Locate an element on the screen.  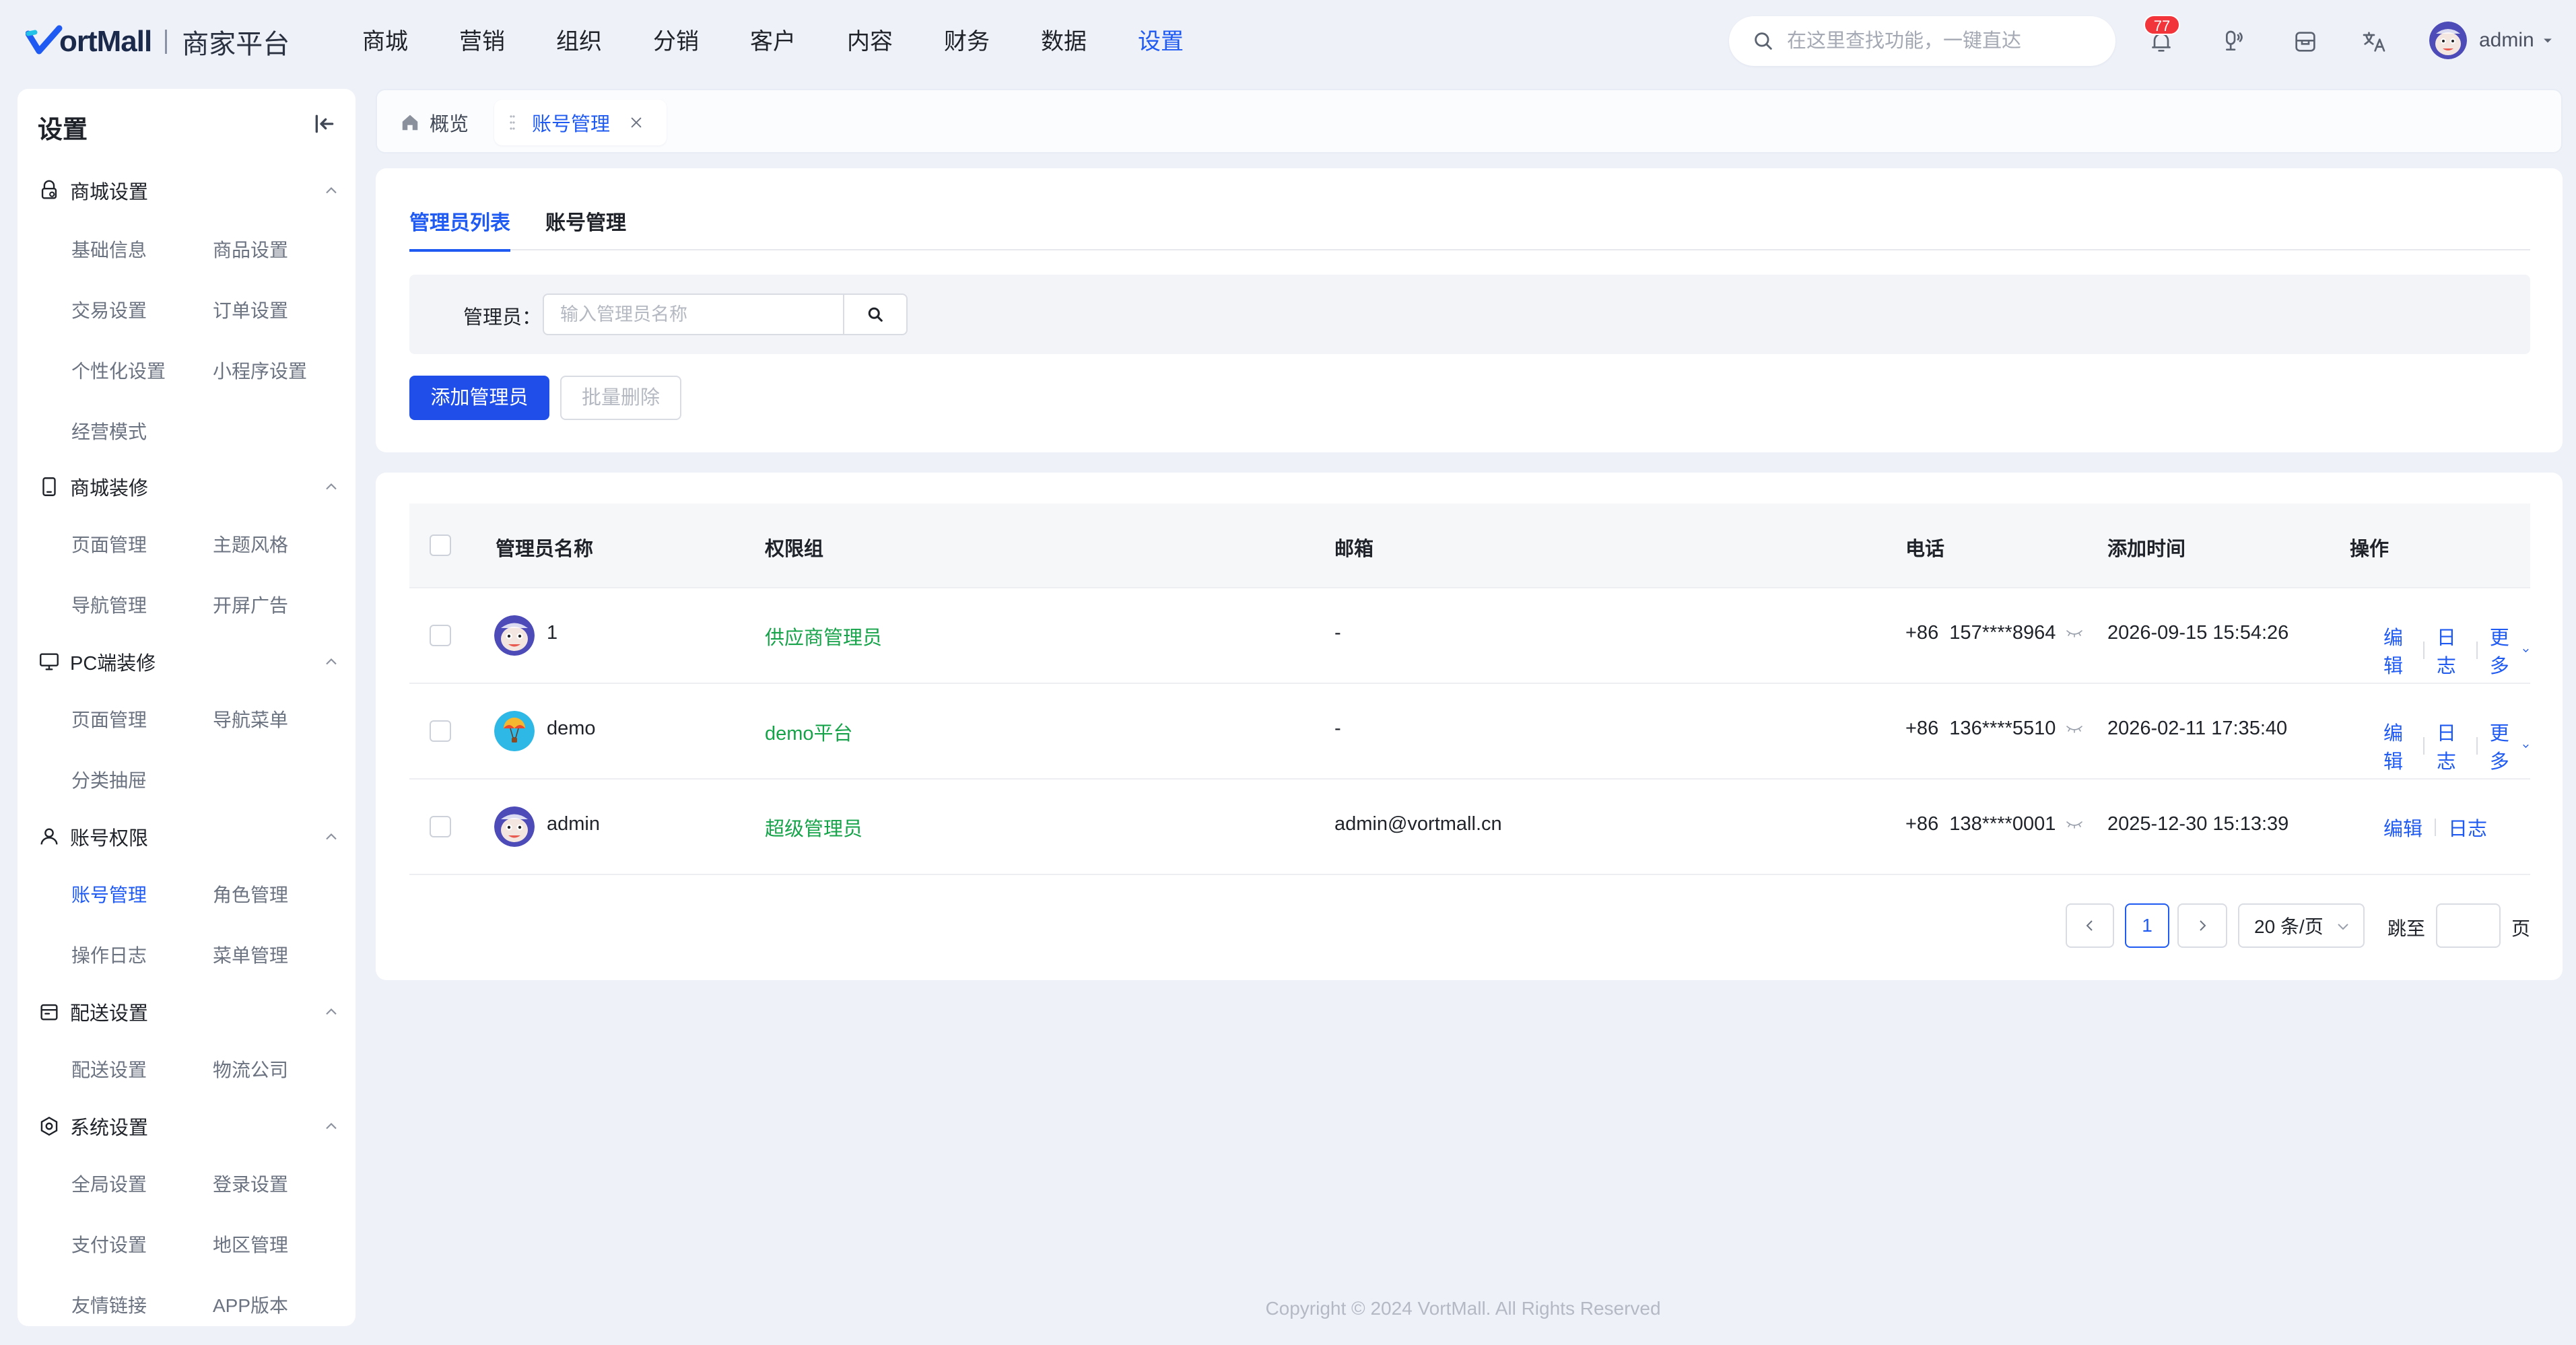
row-actions: 编辑 日志 is located at coordinates (2435, 827).